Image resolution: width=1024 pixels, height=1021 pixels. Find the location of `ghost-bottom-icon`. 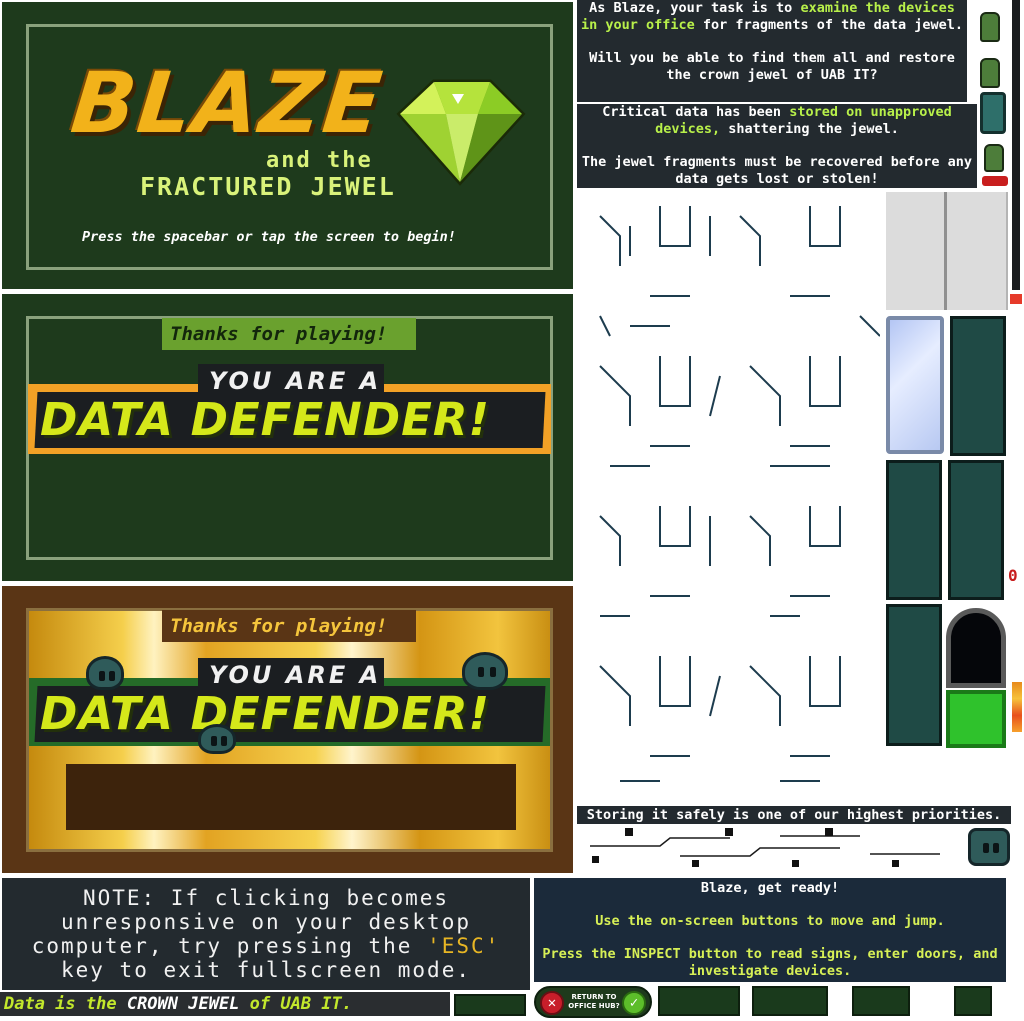

ghost-bottom-icon is located at coordinates (217, 739).